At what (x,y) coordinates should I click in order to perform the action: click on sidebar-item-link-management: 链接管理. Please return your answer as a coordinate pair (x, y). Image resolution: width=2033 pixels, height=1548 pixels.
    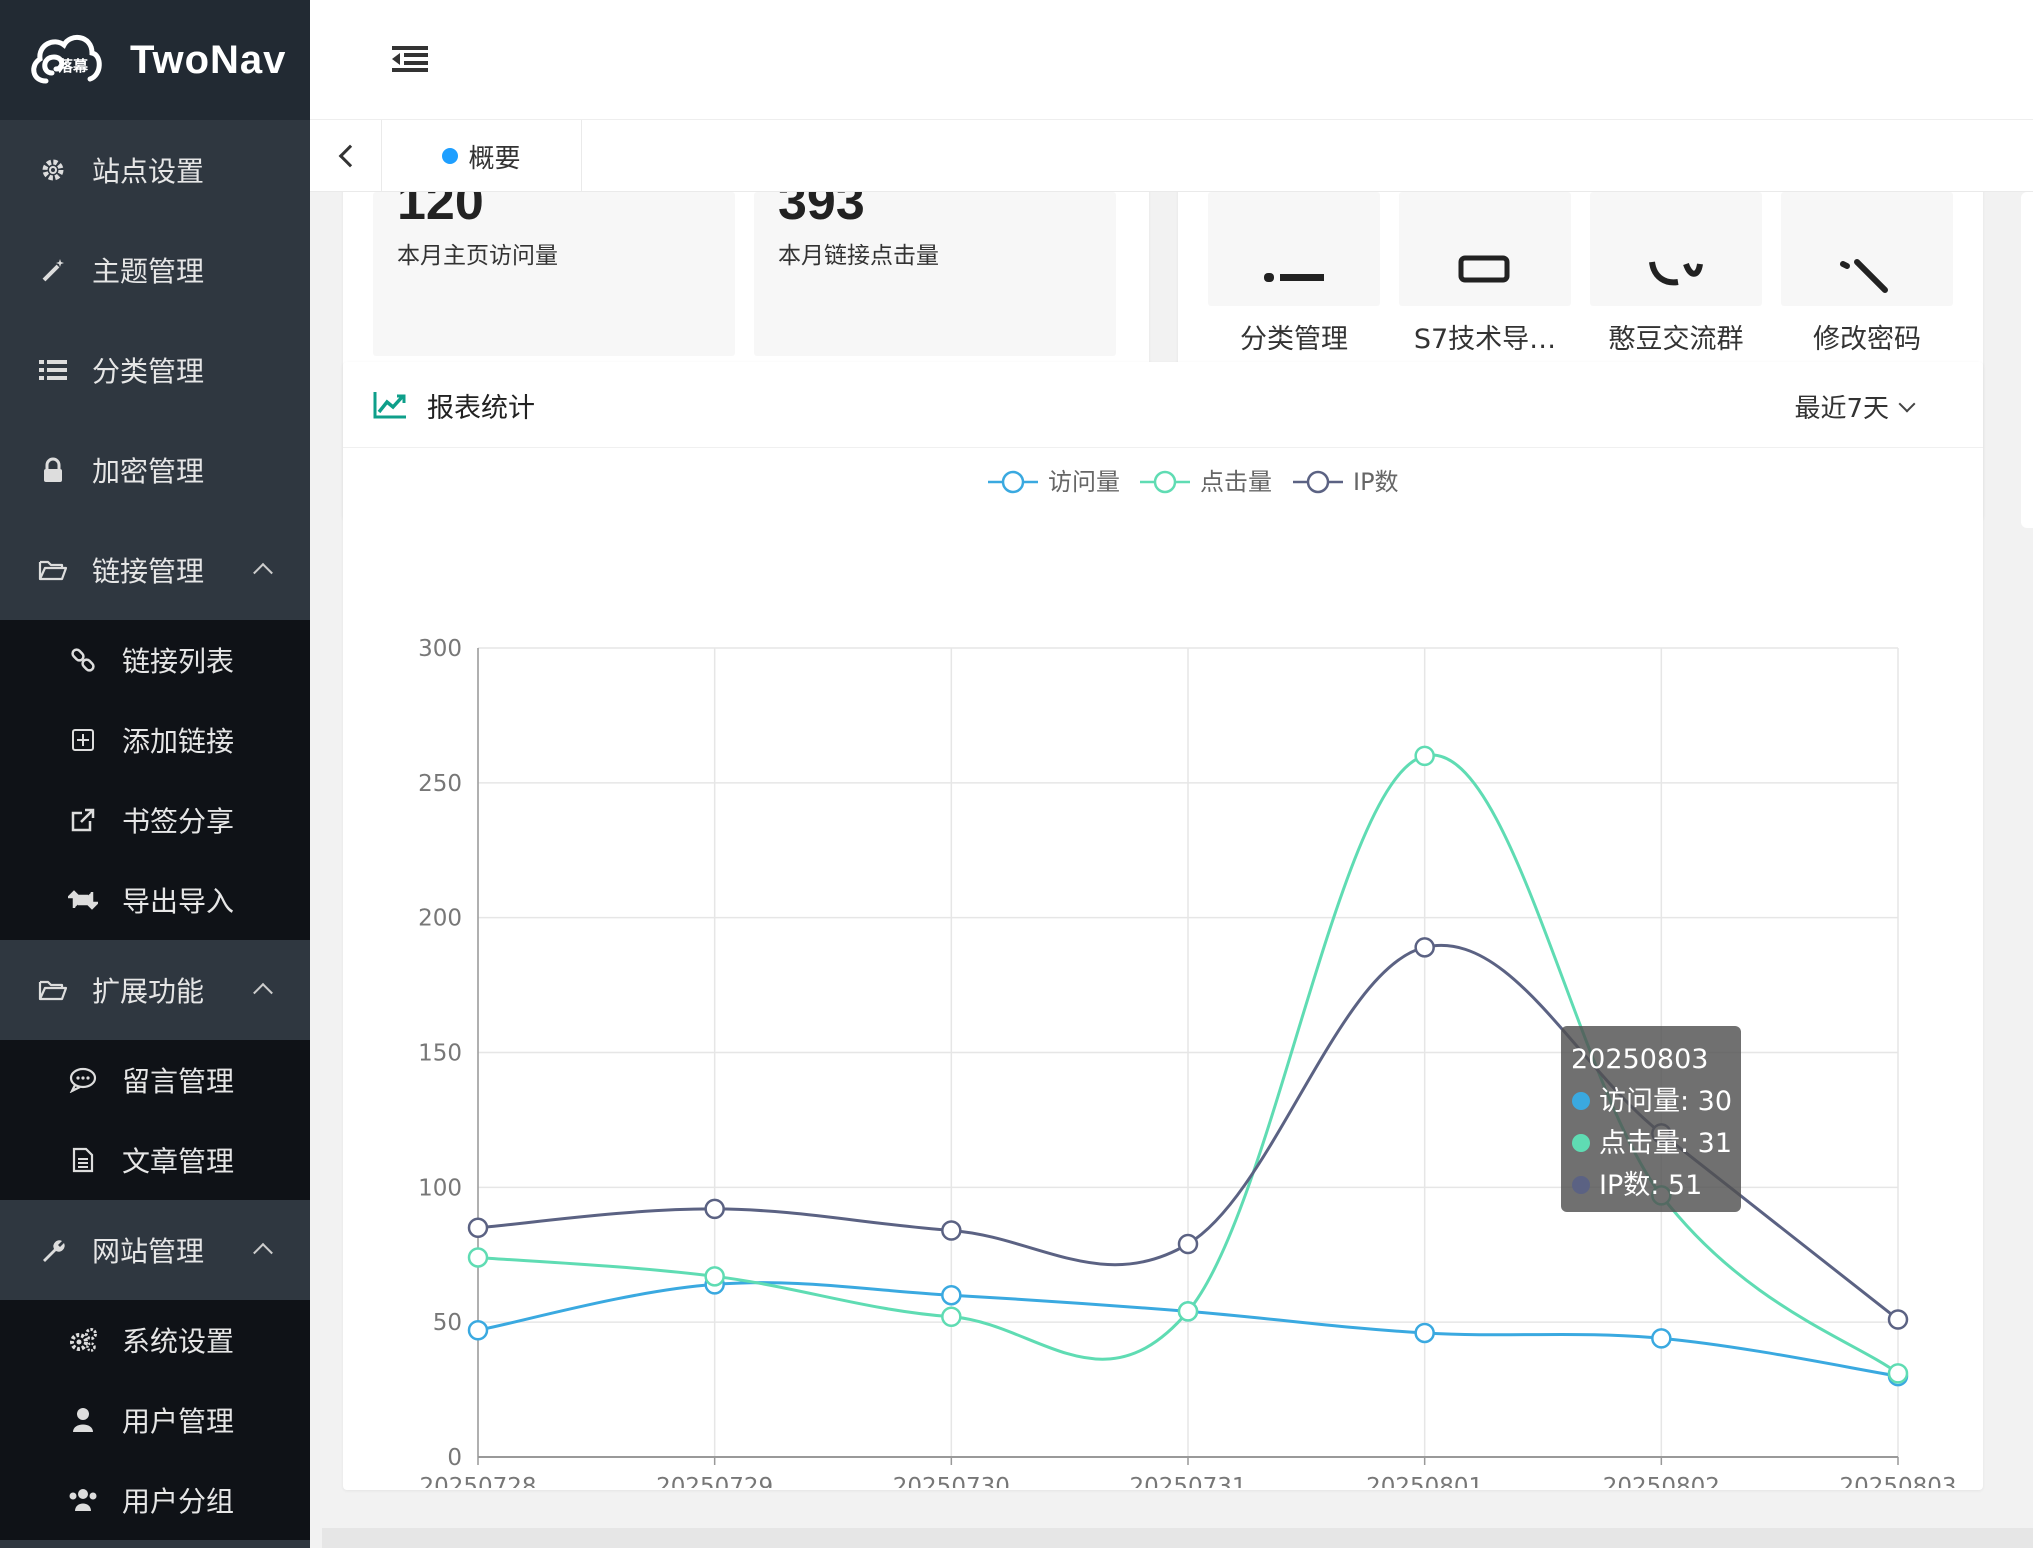
    Looking at the image, I should click on (155, 570).